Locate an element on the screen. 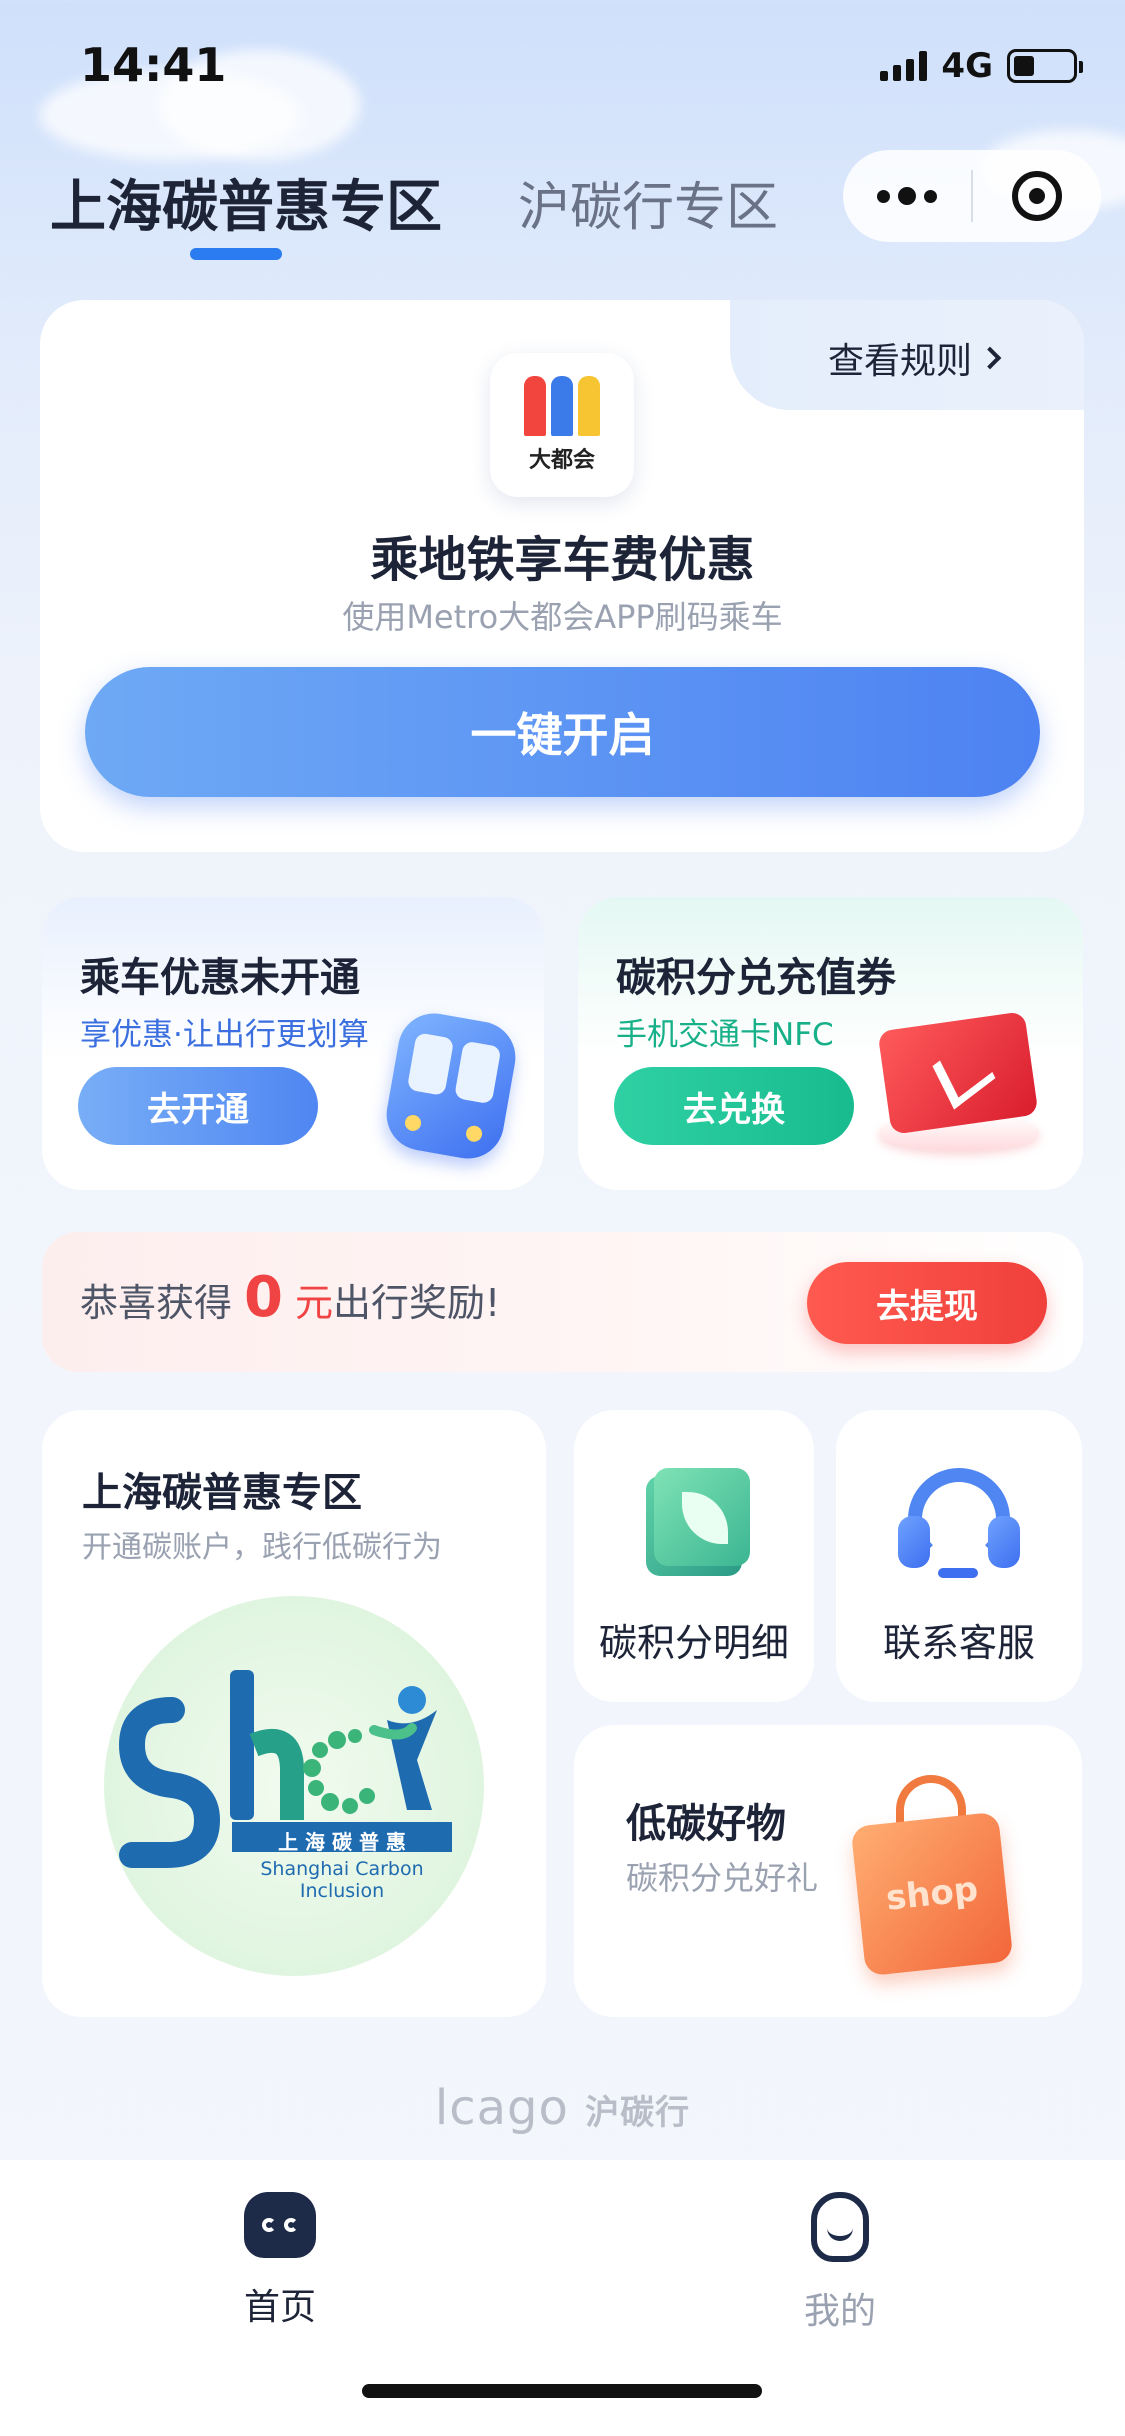  close-miniprogram-button is located at coordinates (1037, 196).